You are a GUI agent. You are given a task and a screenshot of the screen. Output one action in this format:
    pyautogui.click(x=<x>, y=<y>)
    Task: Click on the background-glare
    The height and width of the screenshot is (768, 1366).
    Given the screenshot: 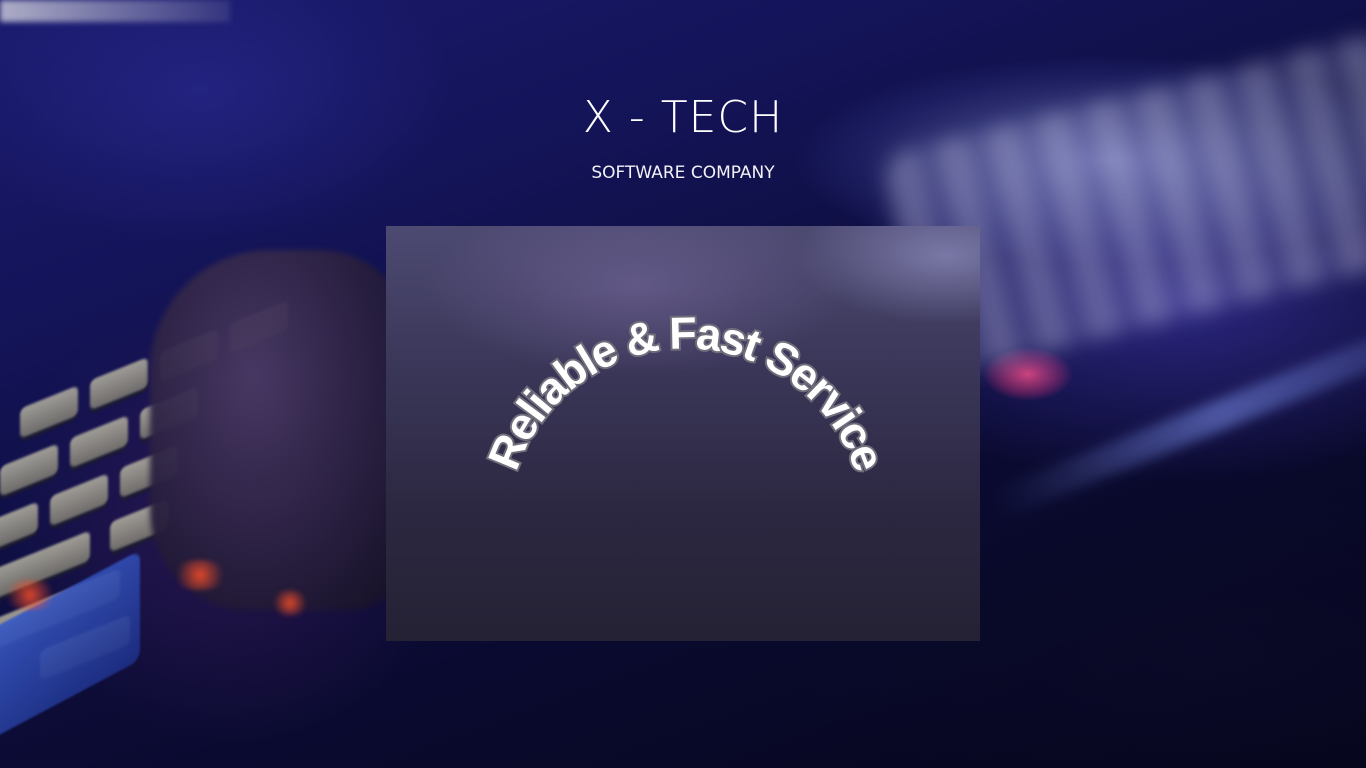 What is the action you would take?
    pyautogui.click(x=115, y=11)
    